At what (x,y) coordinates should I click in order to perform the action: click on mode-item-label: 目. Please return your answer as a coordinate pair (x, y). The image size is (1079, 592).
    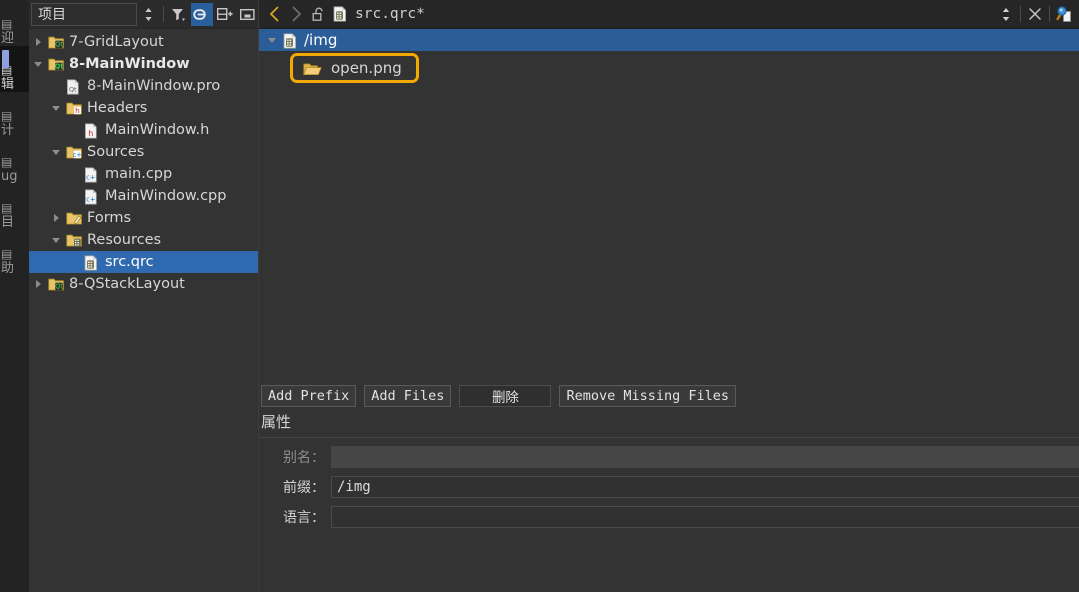
    Looking at the image, I should click on (8, 222).